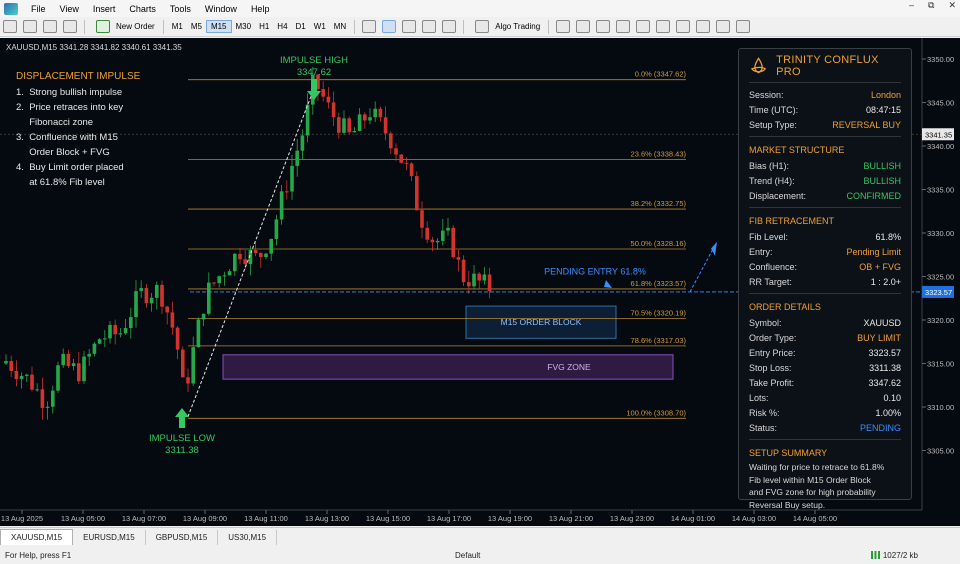  What do you see at coordinates (196, 26) in the screenshot?
I see `timeframe-m5: M5` at bounding box center [196, 26].